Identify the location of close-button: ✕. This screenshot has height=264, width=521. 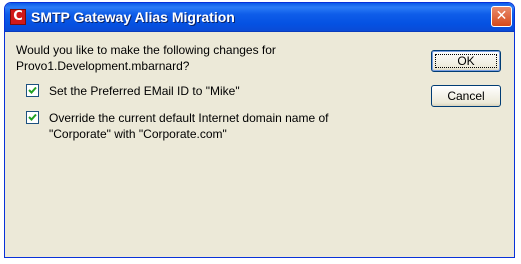
(501, 16).